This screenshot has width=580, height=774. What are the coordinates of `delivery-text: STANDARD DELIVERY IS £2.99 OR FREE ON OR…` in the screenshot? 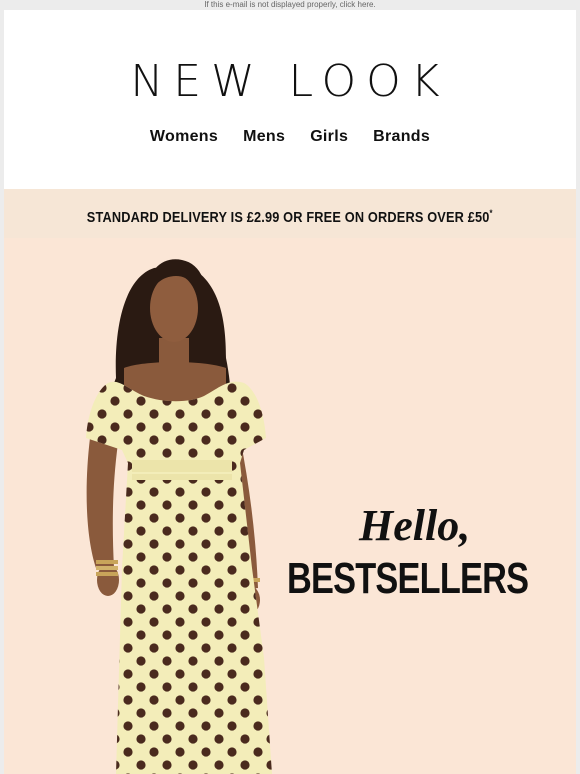 It's located at (288, 217).